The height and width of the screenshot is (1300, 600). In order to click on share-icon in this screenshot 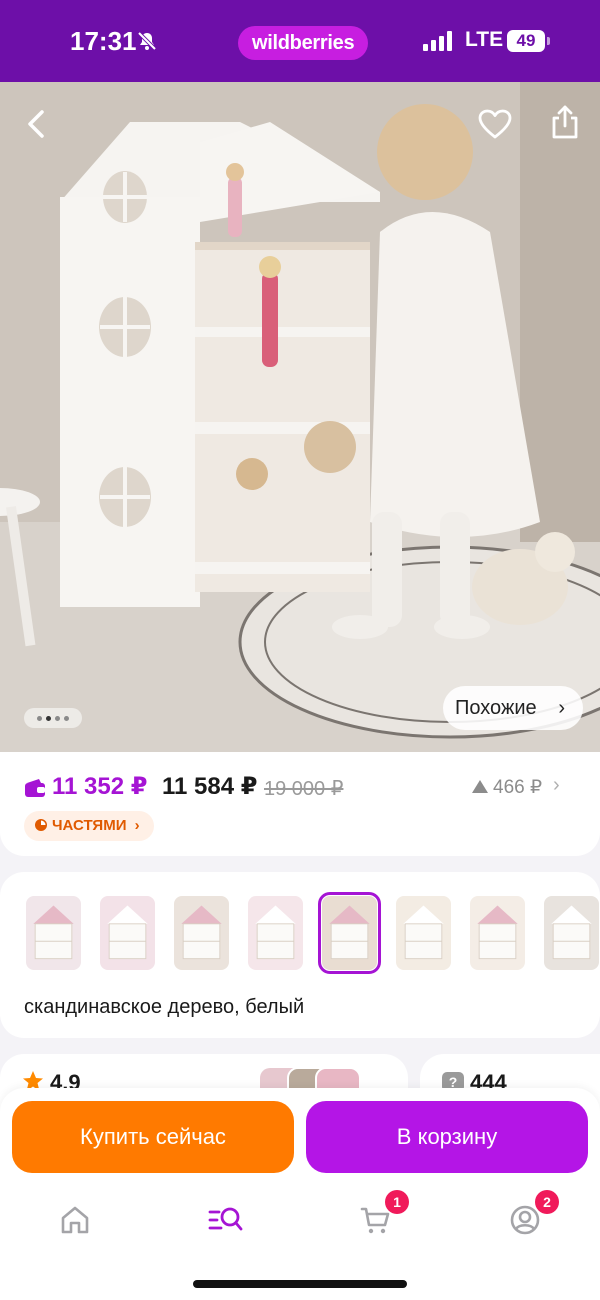, I will do `click(565, 122)`.